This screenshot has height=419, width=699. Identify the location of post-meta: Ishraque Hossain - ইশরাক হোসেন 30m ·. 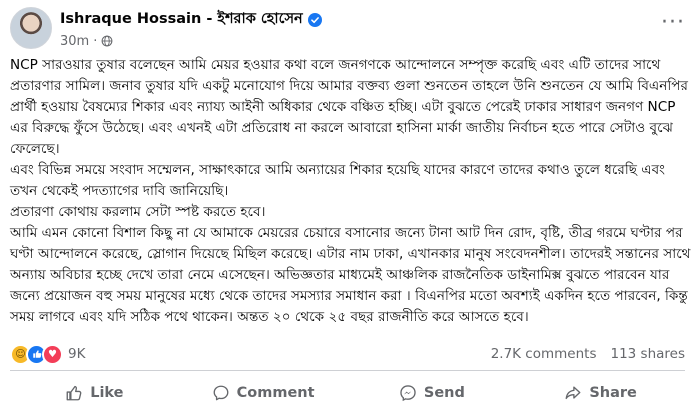
(191, 28).